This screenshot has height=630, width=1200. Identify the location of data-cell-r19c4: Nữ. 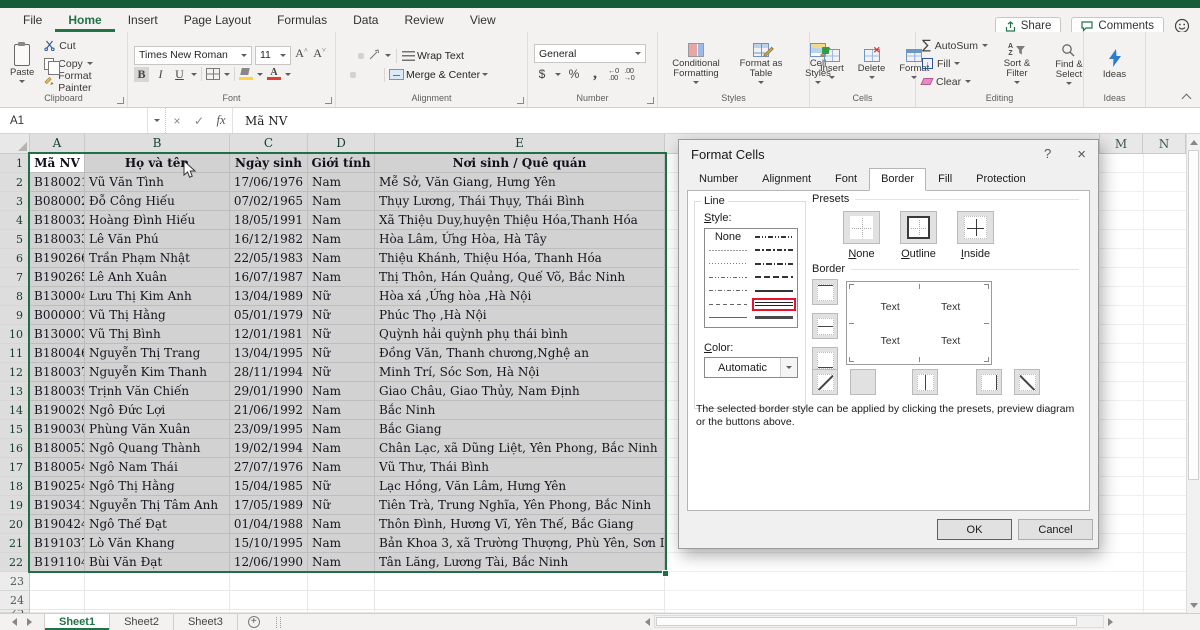
(341, 505).